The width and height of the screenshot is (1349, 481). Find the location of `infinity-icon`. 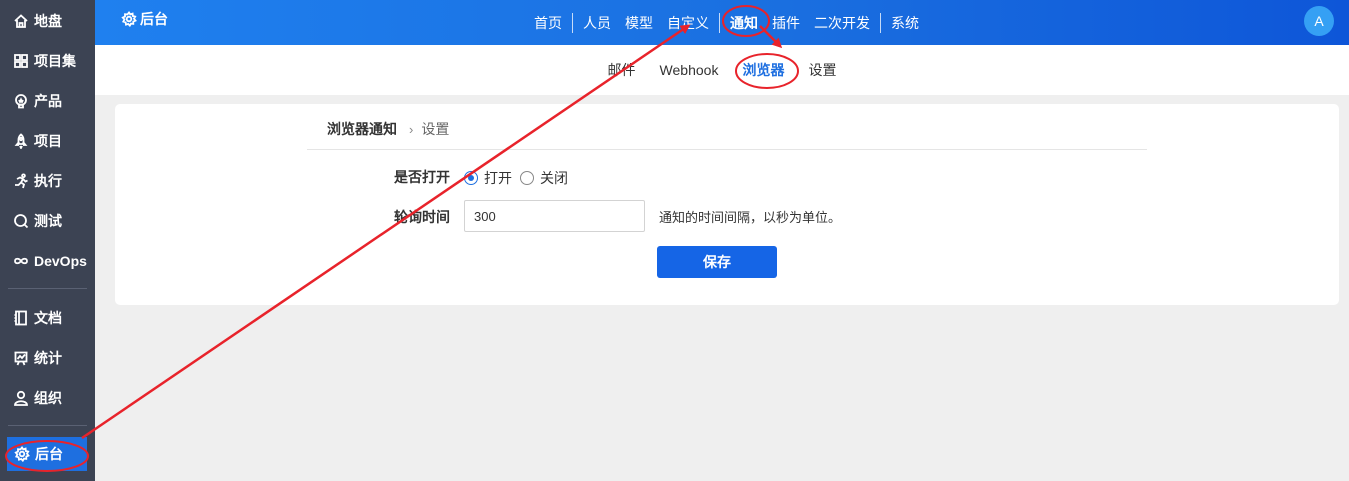

infinity-icon is located at coordinates (21, 261).